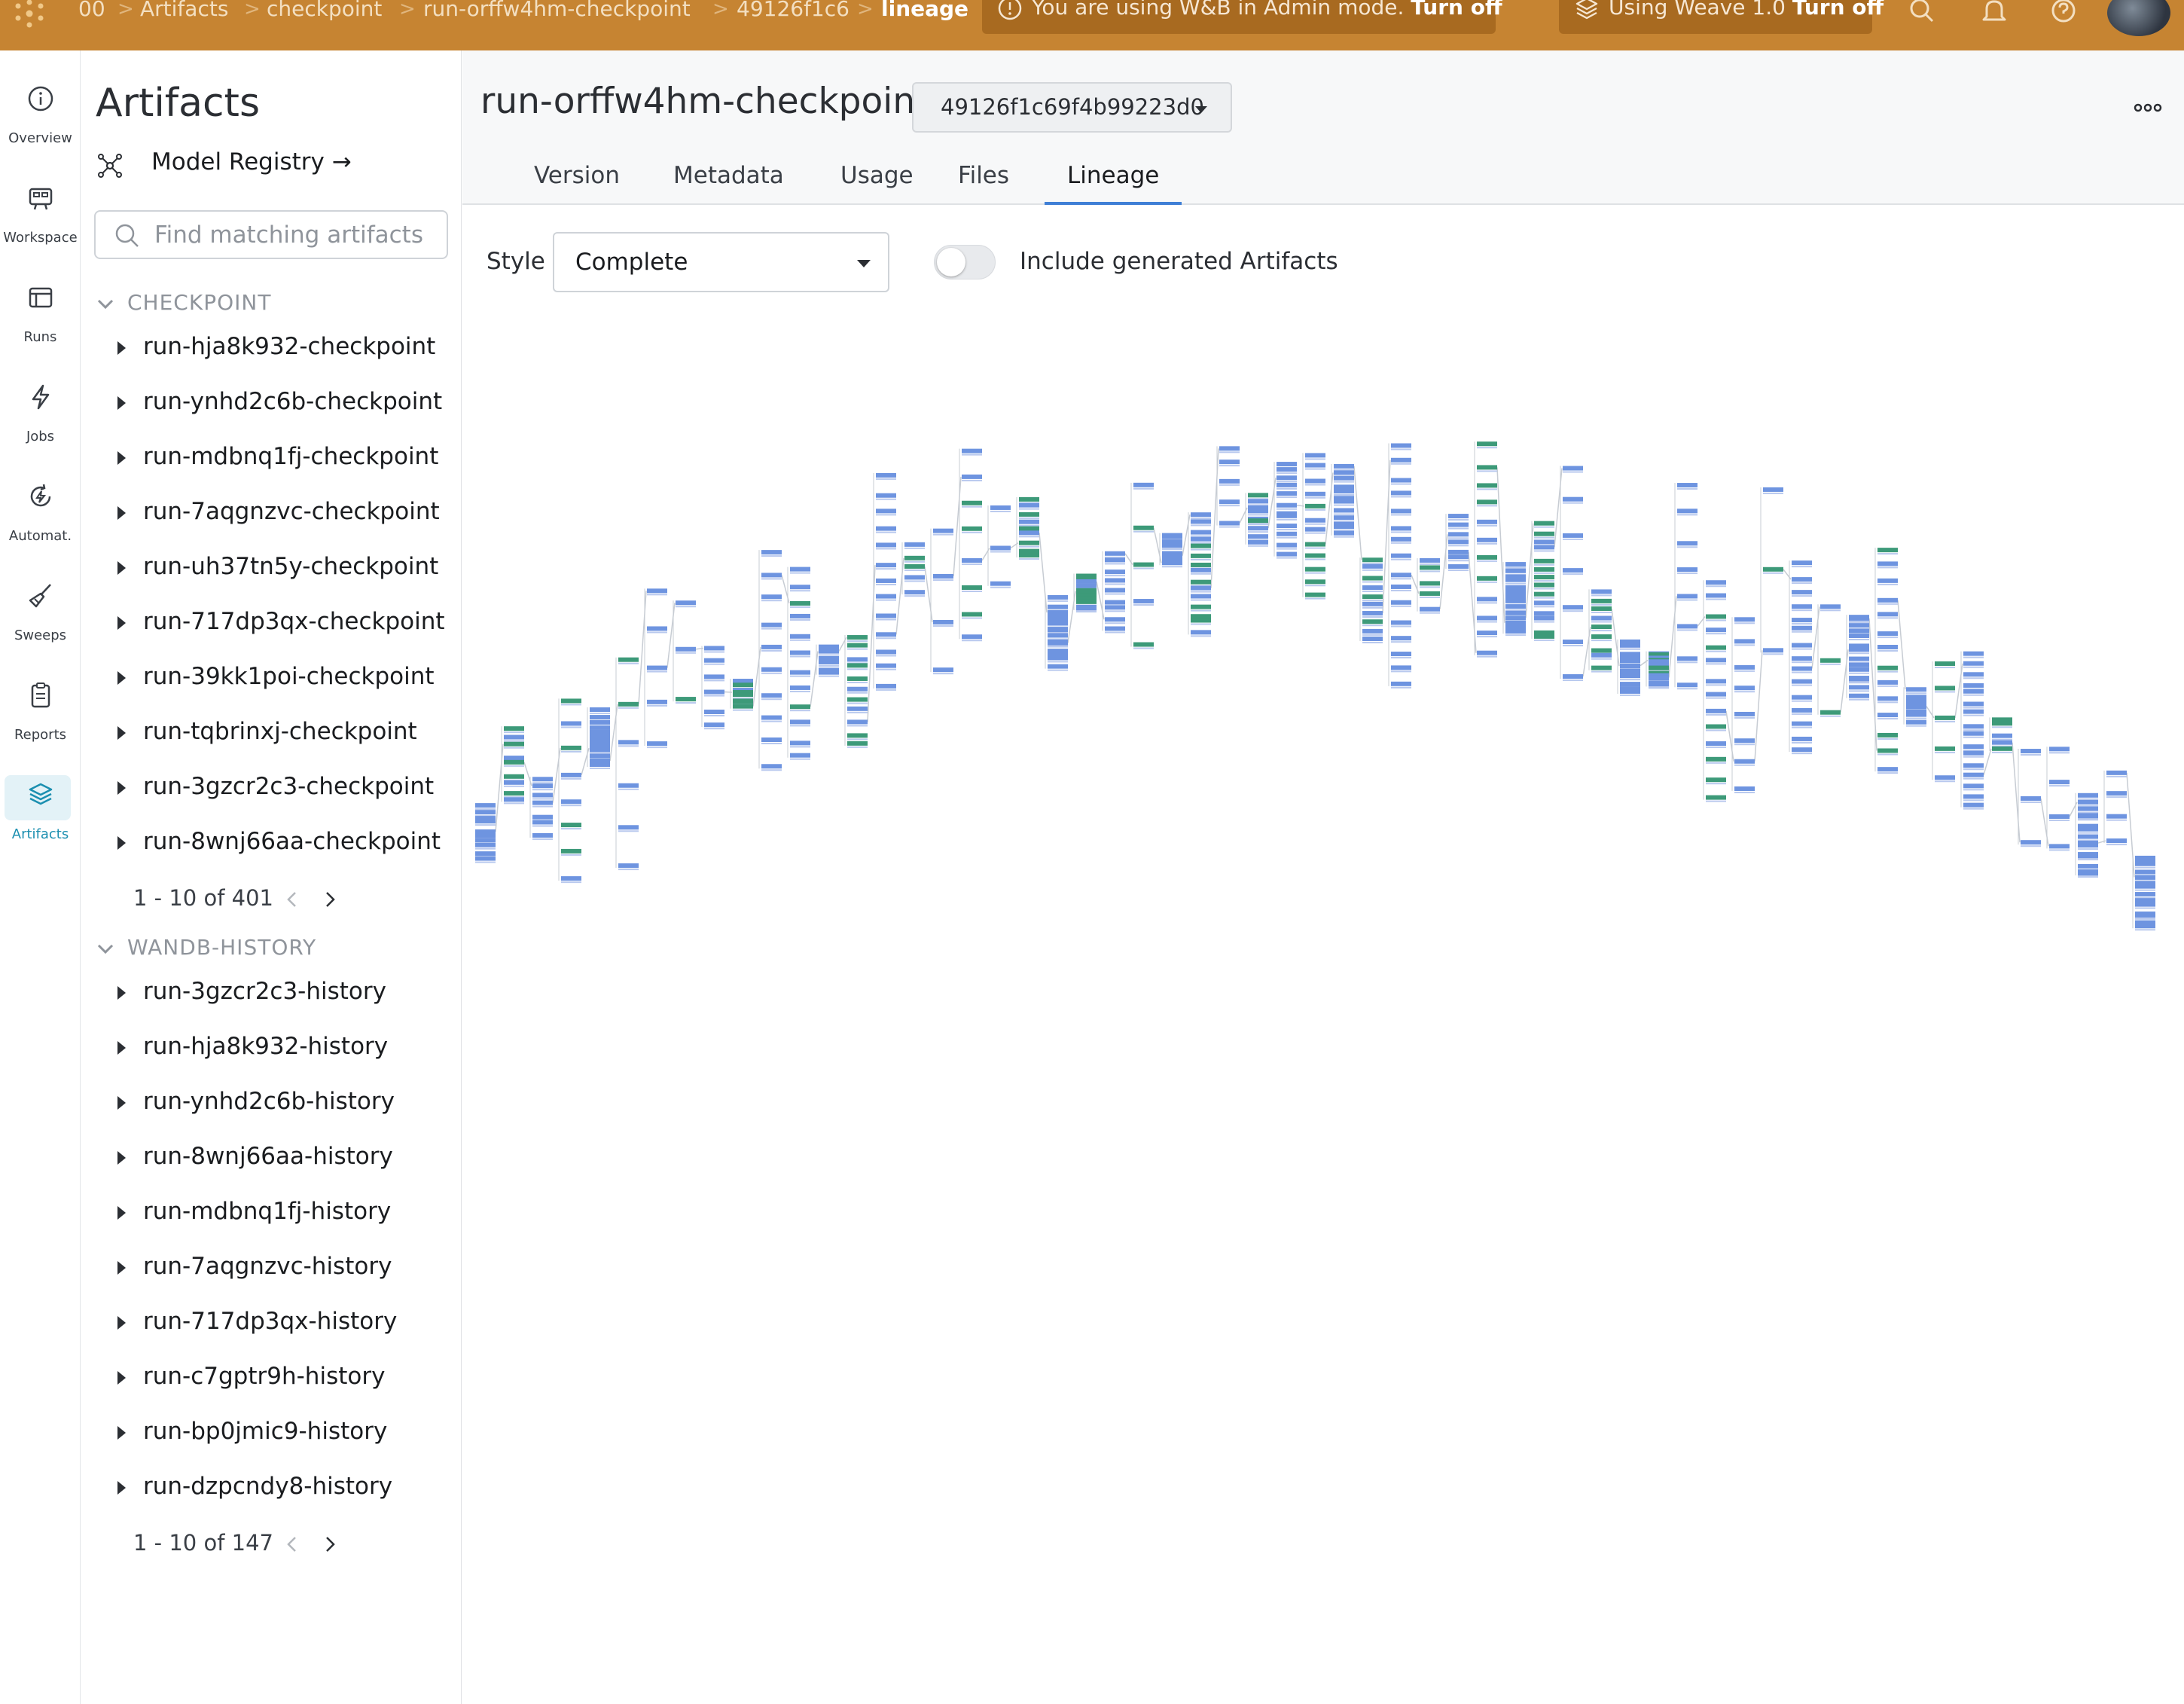 The image size is (2184, 1704). What do you see at coordinates (283, 995) in the screenshot?
I see `artifact-list-item: run-3gzcr2c3-history` at bounding box center [283, 995].